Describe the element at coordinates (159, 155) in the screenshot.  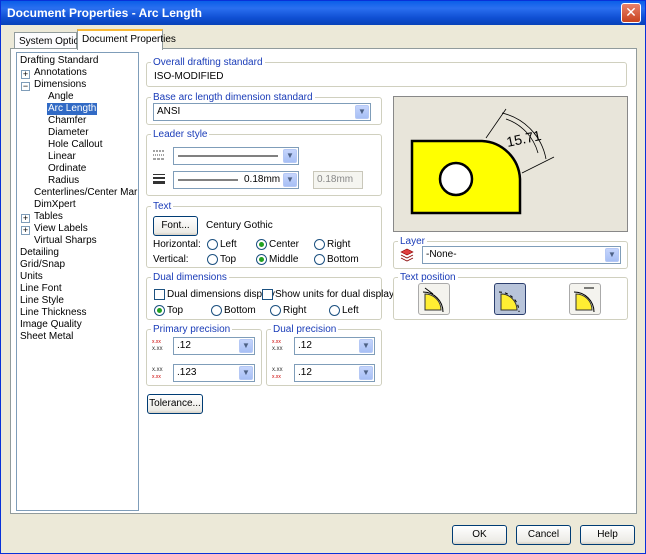
I see `line-style-icon` at that location.